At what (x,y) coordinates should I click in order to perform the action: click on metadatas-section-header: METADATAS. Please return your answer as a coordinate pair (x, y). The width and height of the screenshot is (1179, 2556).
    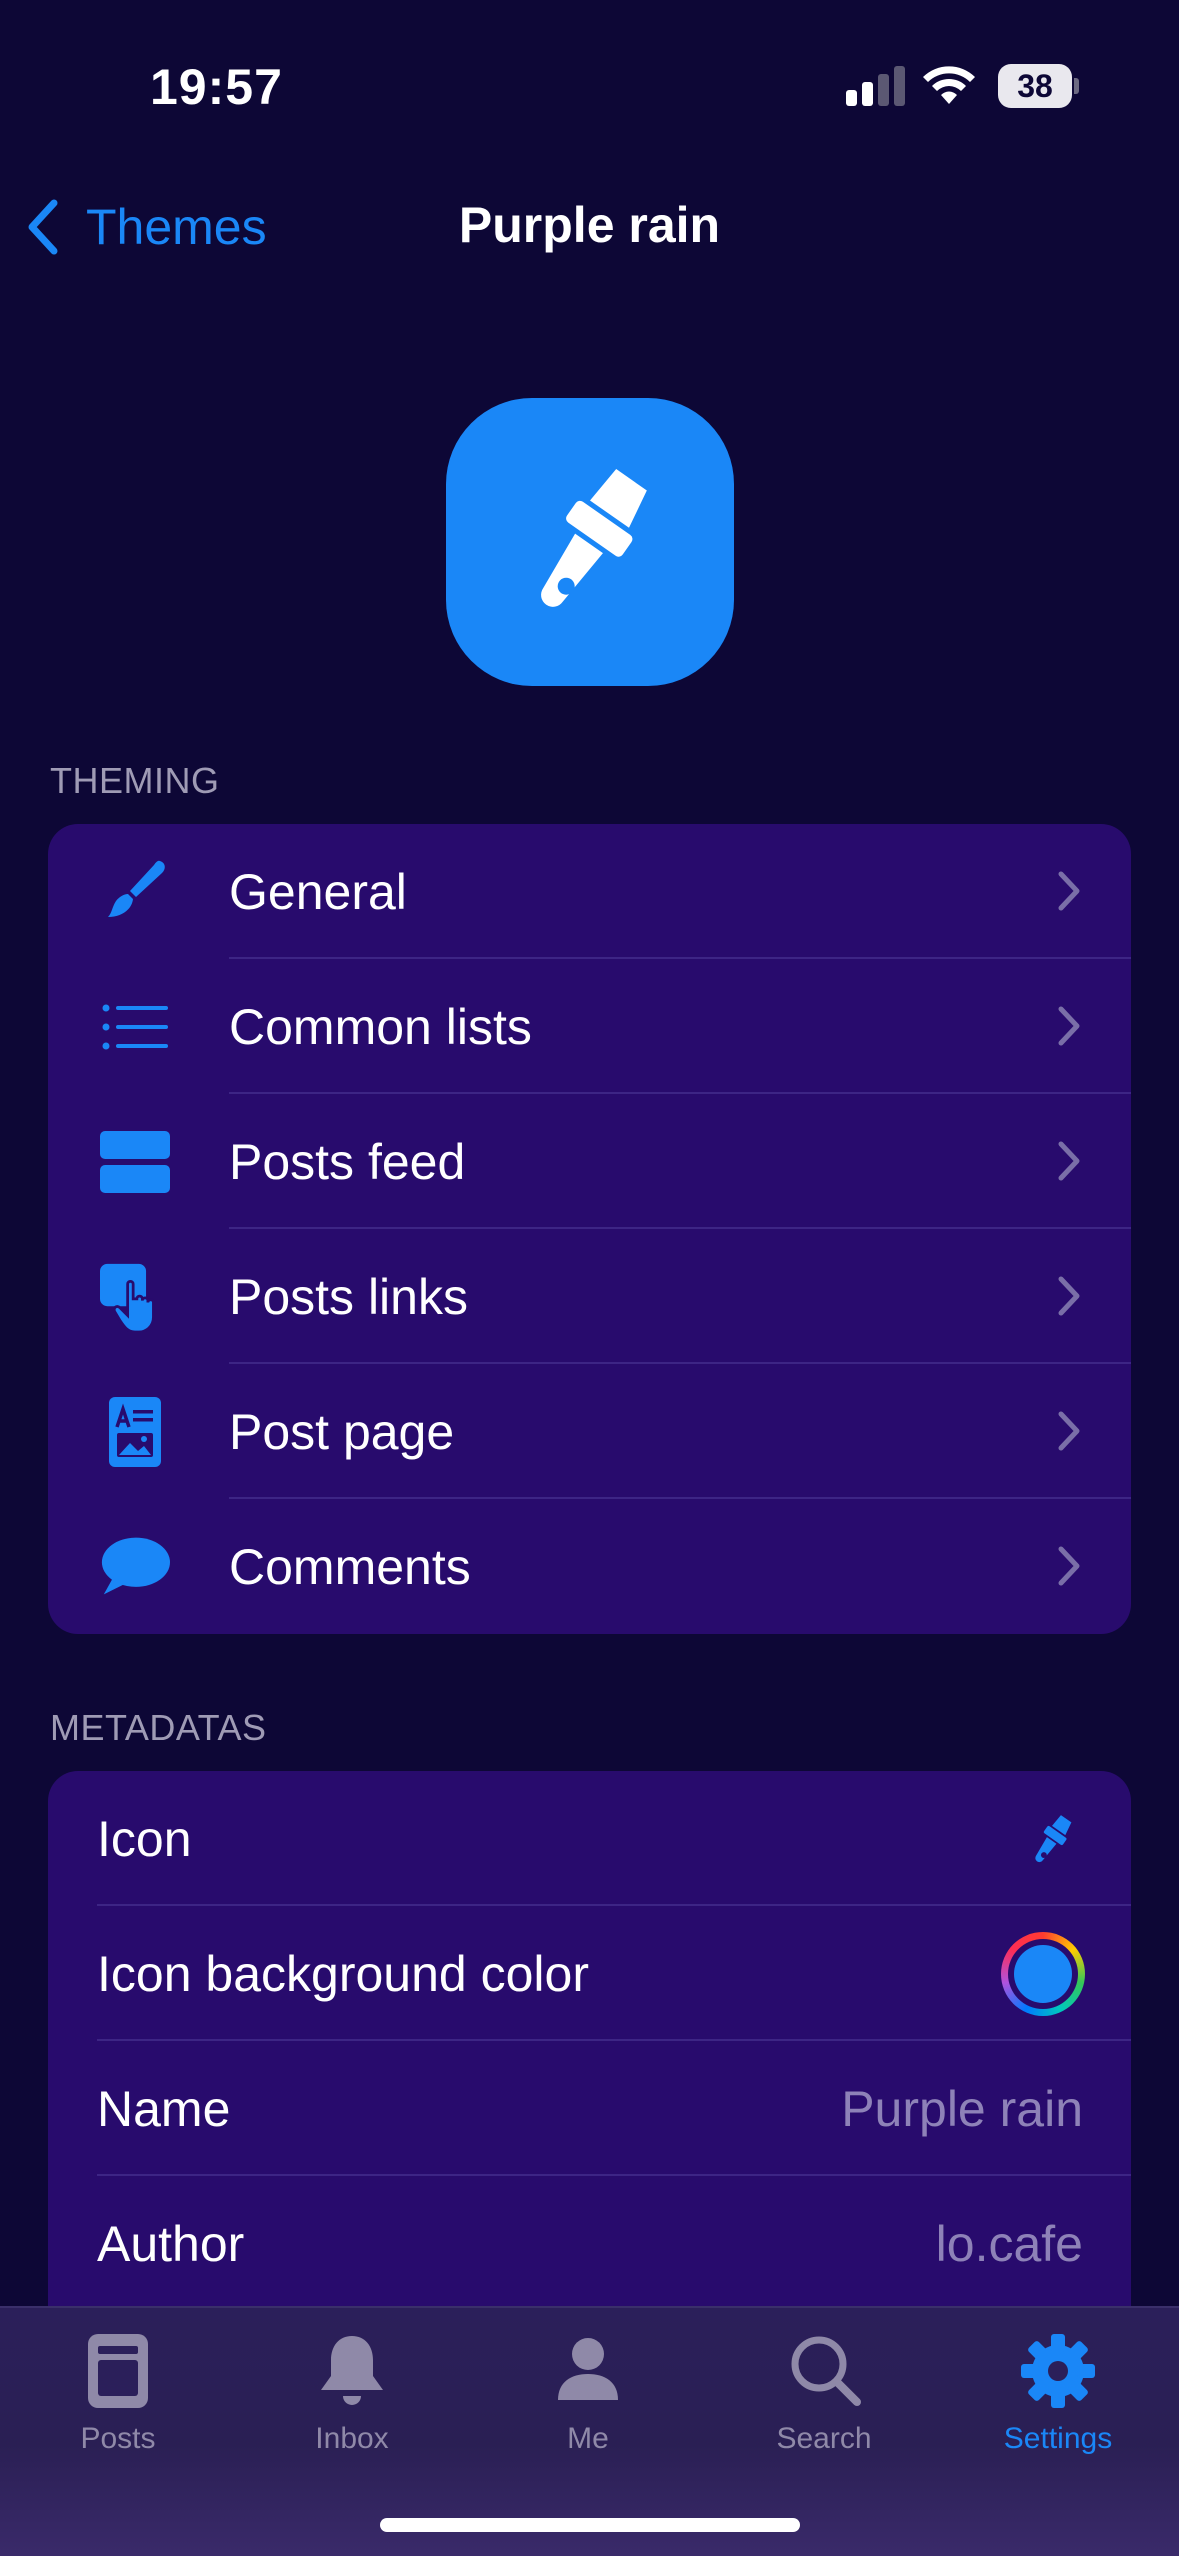
    Looking at the image, I should click on (158, 1727).